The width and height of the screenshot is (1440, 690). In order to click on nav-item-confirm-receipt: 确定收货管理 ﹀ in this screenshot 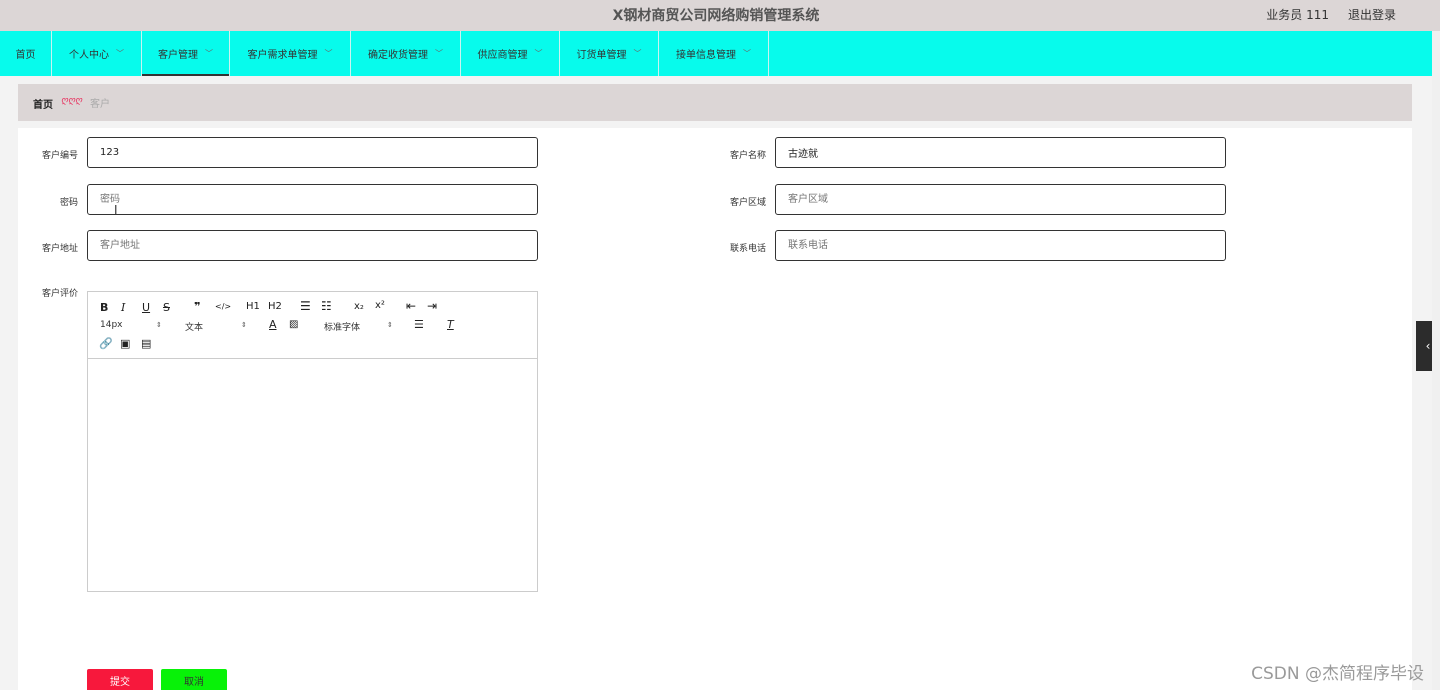, I will do `click(406, 53)`.